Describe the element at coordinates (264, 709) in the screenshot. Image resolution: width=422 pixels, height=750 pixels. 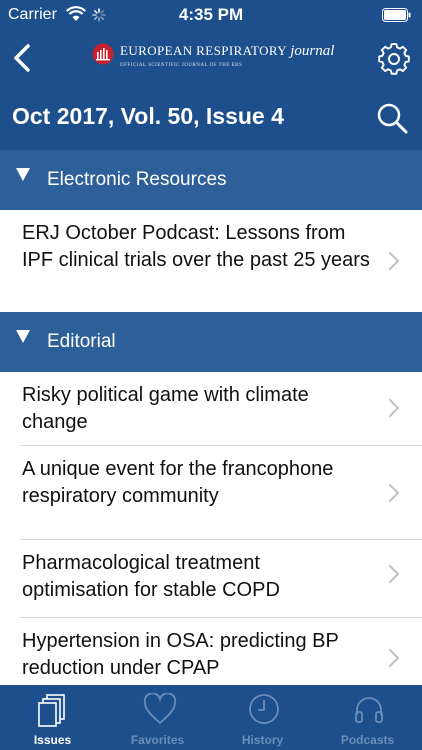
I see `clock-icon` at that location.